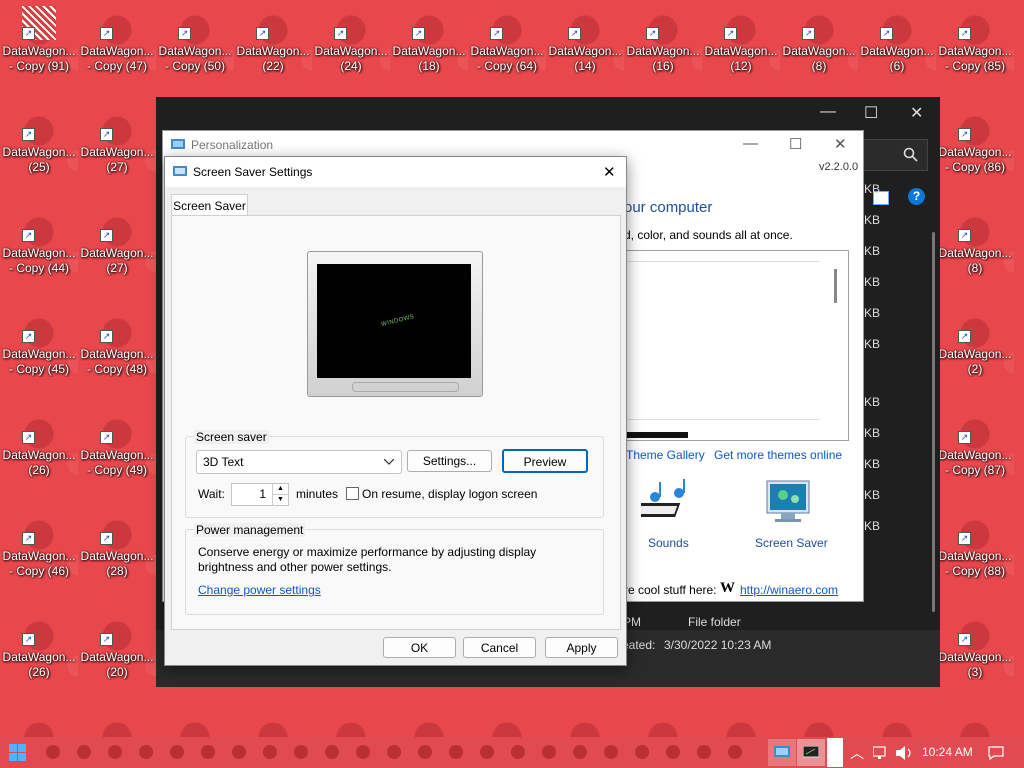 Image resolution: width=1024 pixels, height=768 pixels. I want to click on desktop-icon: ↗ DataWagon... - Copy (44), so click(39, 250).